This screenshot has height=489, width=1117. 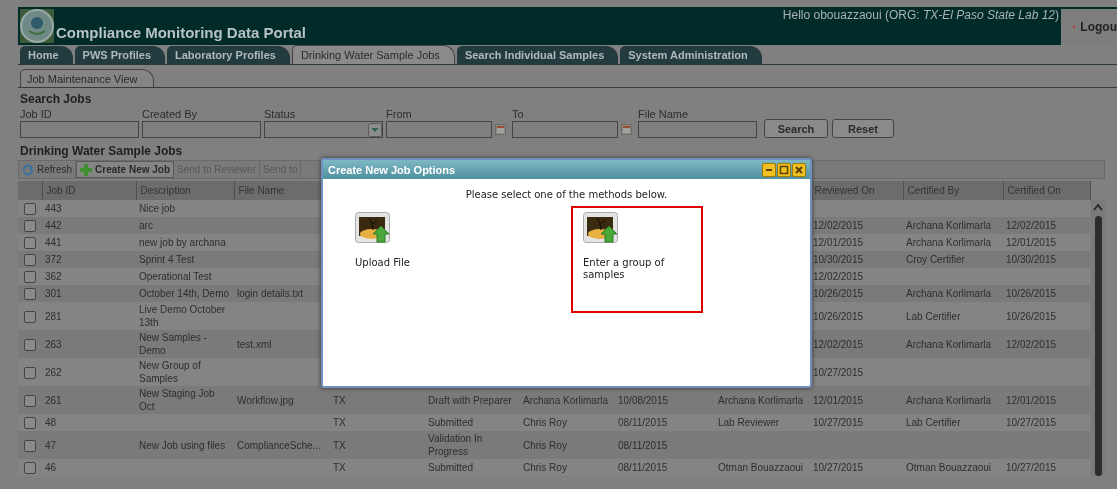 I want to click on maximize-button, so click(x=784, y=169).